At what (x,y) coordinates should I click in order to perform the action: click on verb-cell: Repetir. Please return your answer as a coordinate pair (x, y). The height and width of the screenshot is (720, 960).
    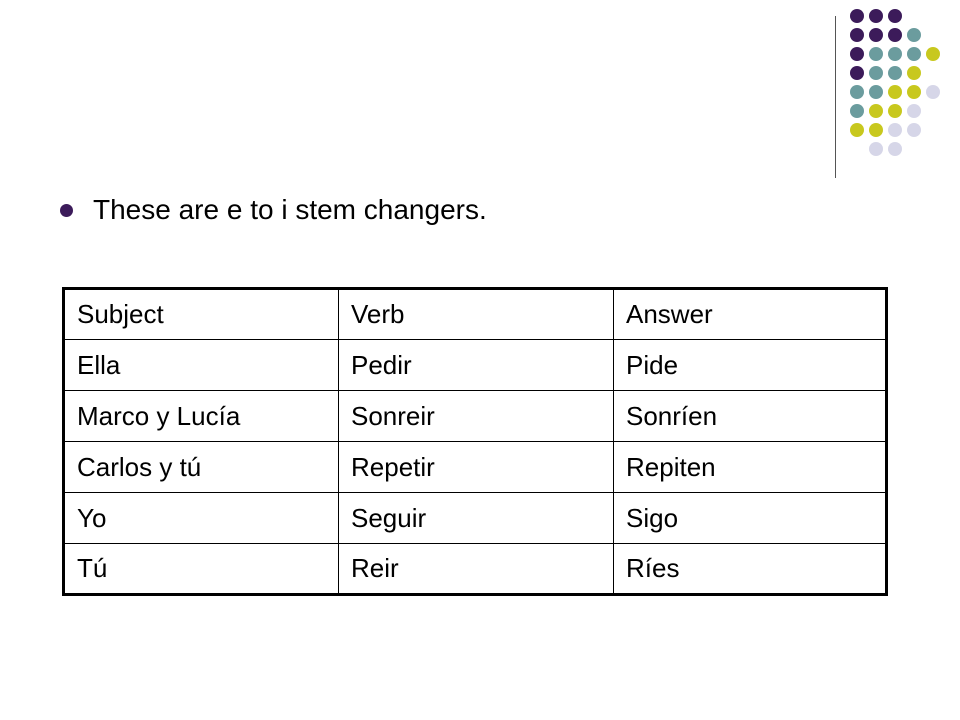
    Looking at the image, I should click on (476, 467).